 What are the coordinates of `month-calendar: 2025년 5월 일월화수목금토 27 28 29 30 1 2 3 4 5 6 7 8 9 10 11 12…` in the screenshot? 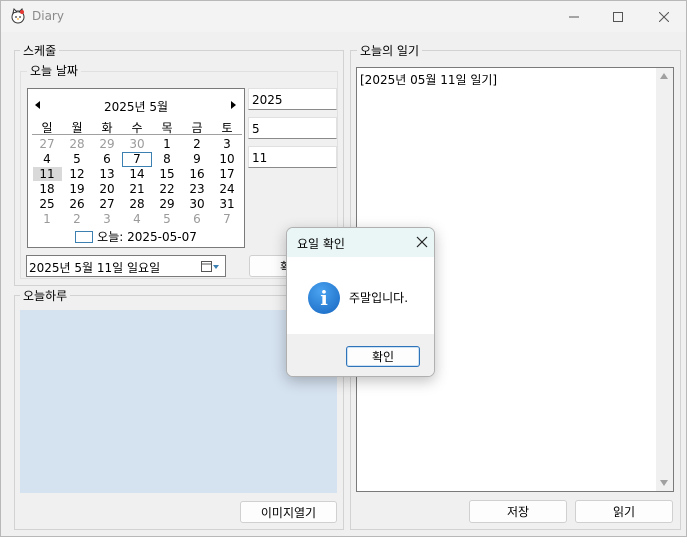 It's located at (136, 168).